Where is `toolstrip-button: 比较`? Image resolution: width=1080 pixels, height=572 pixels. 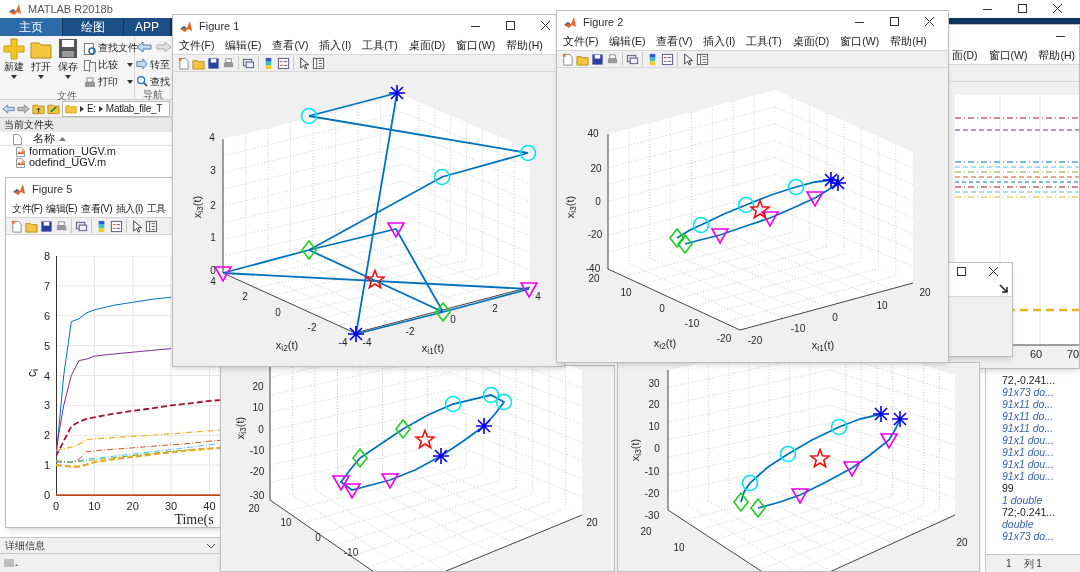
toolstrip-button: 比较 is located at coordinates (108, 65).